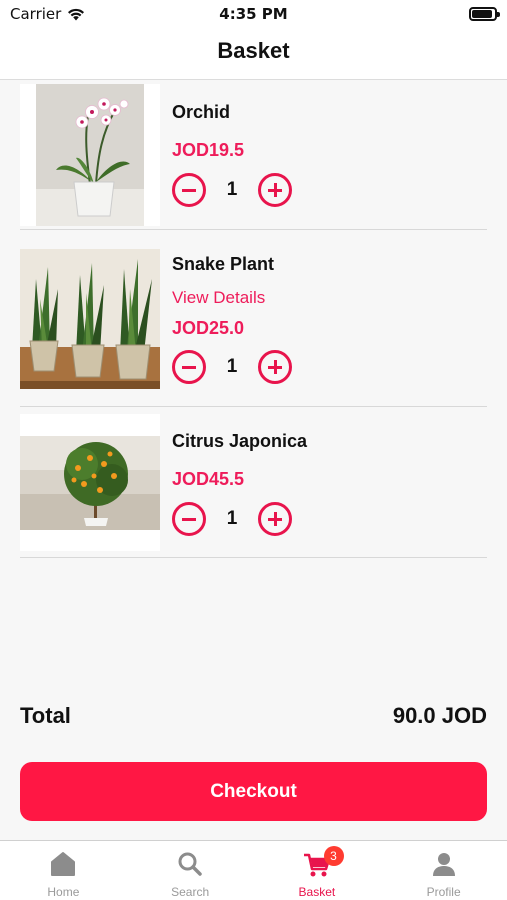  Describe the element at coordinates (45, 715) in the screenshot. I see `total-label: Total` at that location.